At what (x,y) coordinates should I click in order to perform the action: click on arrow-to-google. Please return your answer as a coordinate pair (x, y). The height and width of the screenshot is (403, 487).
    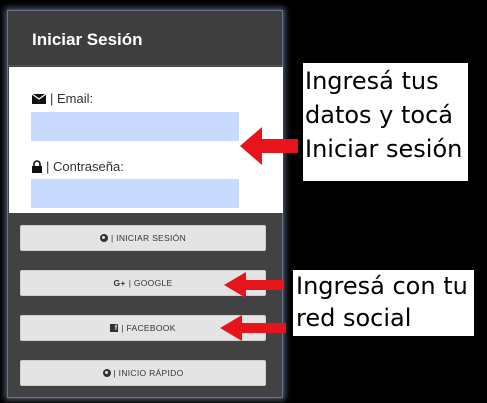
    Looking at the image, I should click on (254, 285).